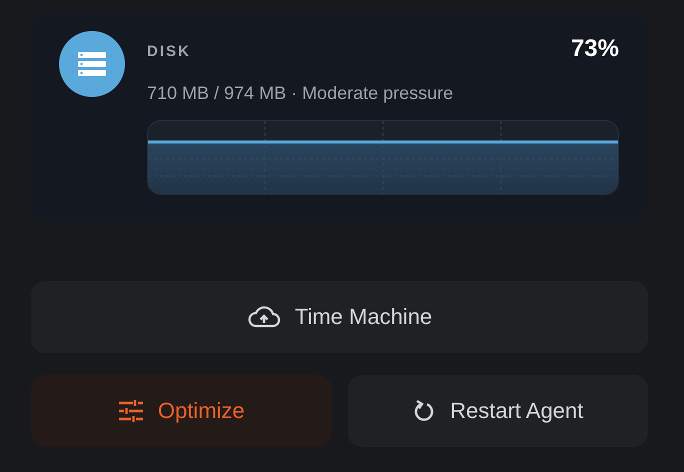  I want to click on sliders-icon, so click(131, 411).